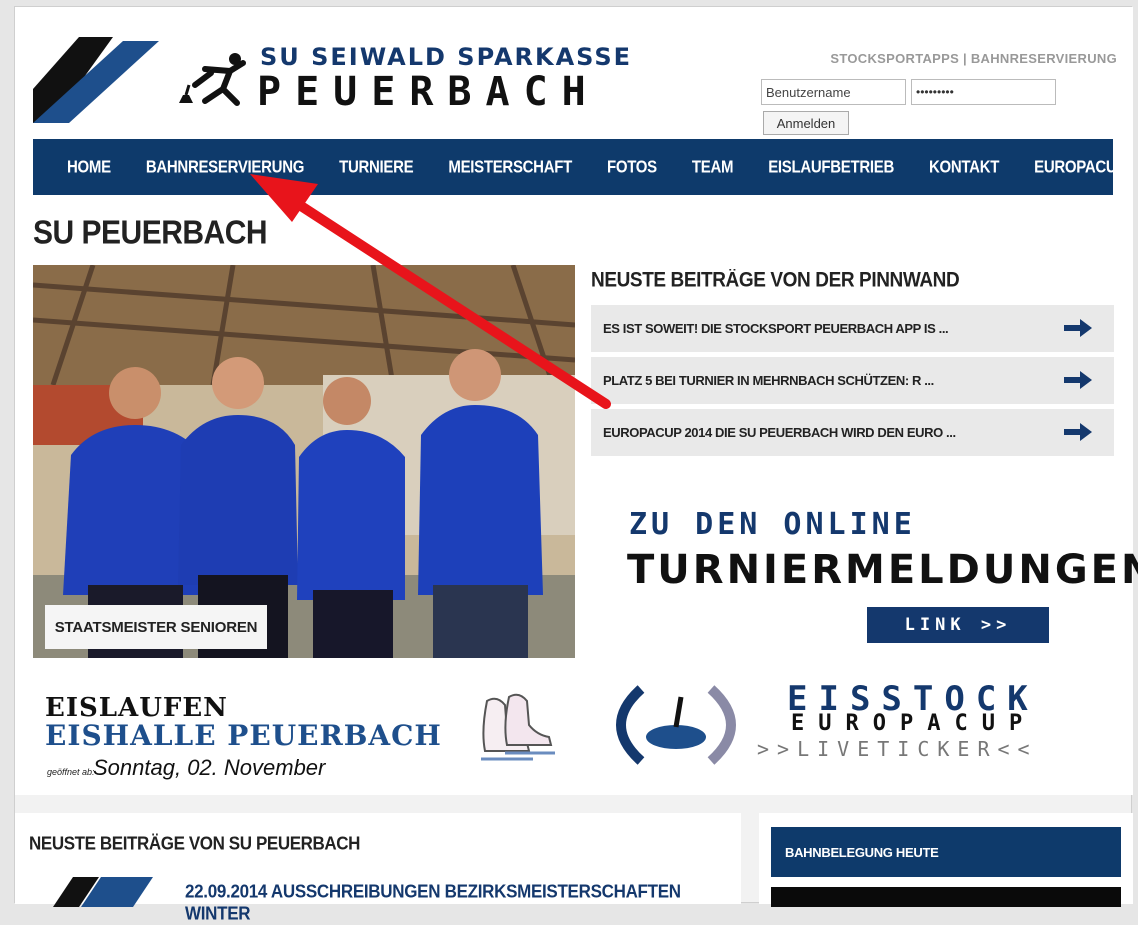 The width and height of the screenshot is (1138, 925). I want to click on online-banner-line1: ZU DEN ONLINE, so click(772, 524).